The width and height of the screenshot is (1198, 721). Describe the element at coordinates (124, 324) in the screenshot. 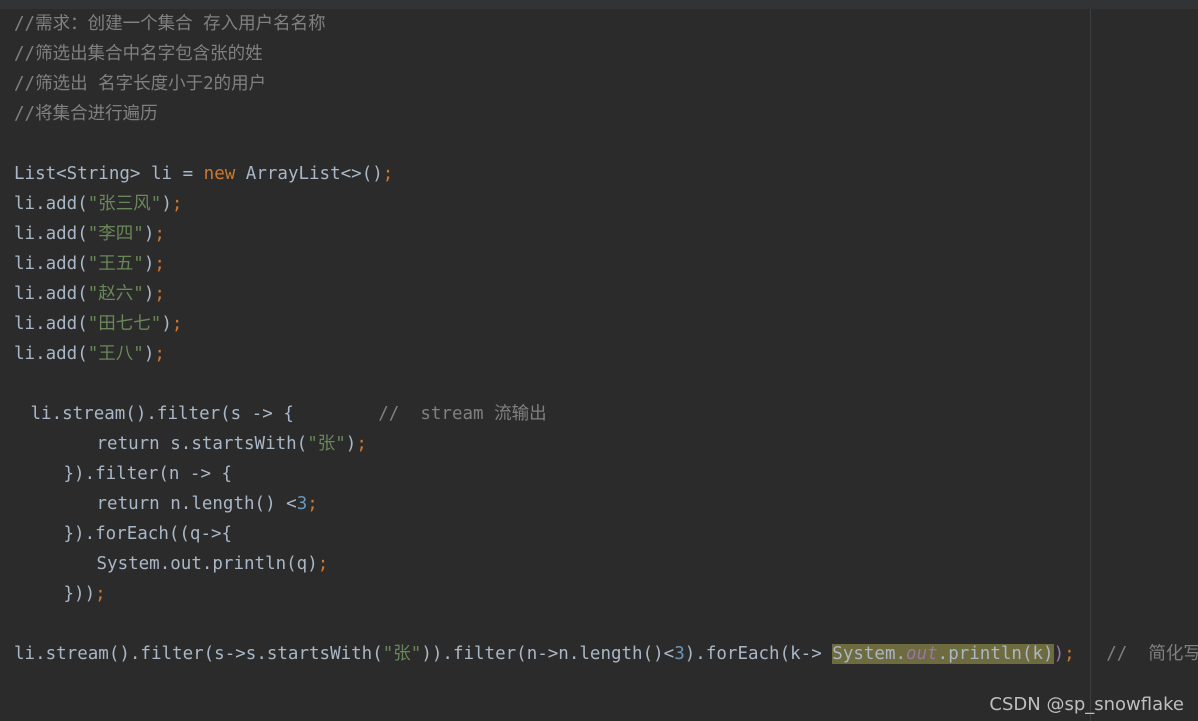

I see `code-token-string: "田七七"` at that location.